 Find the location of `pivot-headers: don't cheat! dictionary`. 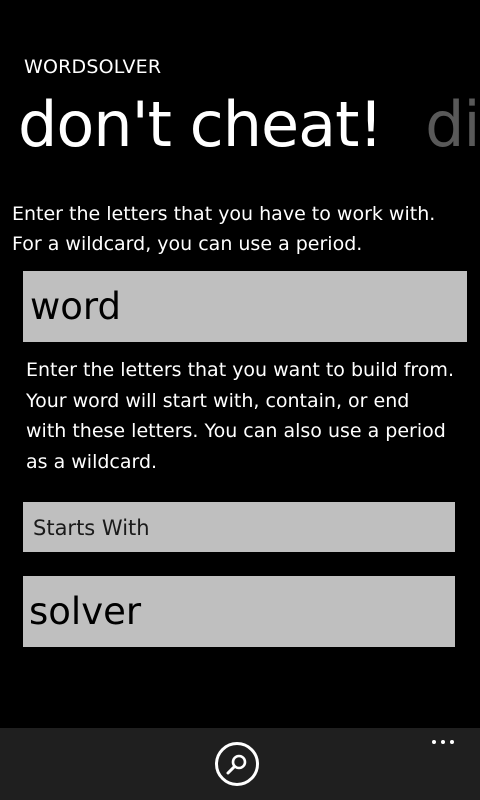

pivot-headers: don't cheat! dictionary is located at coordinates (249, 125).